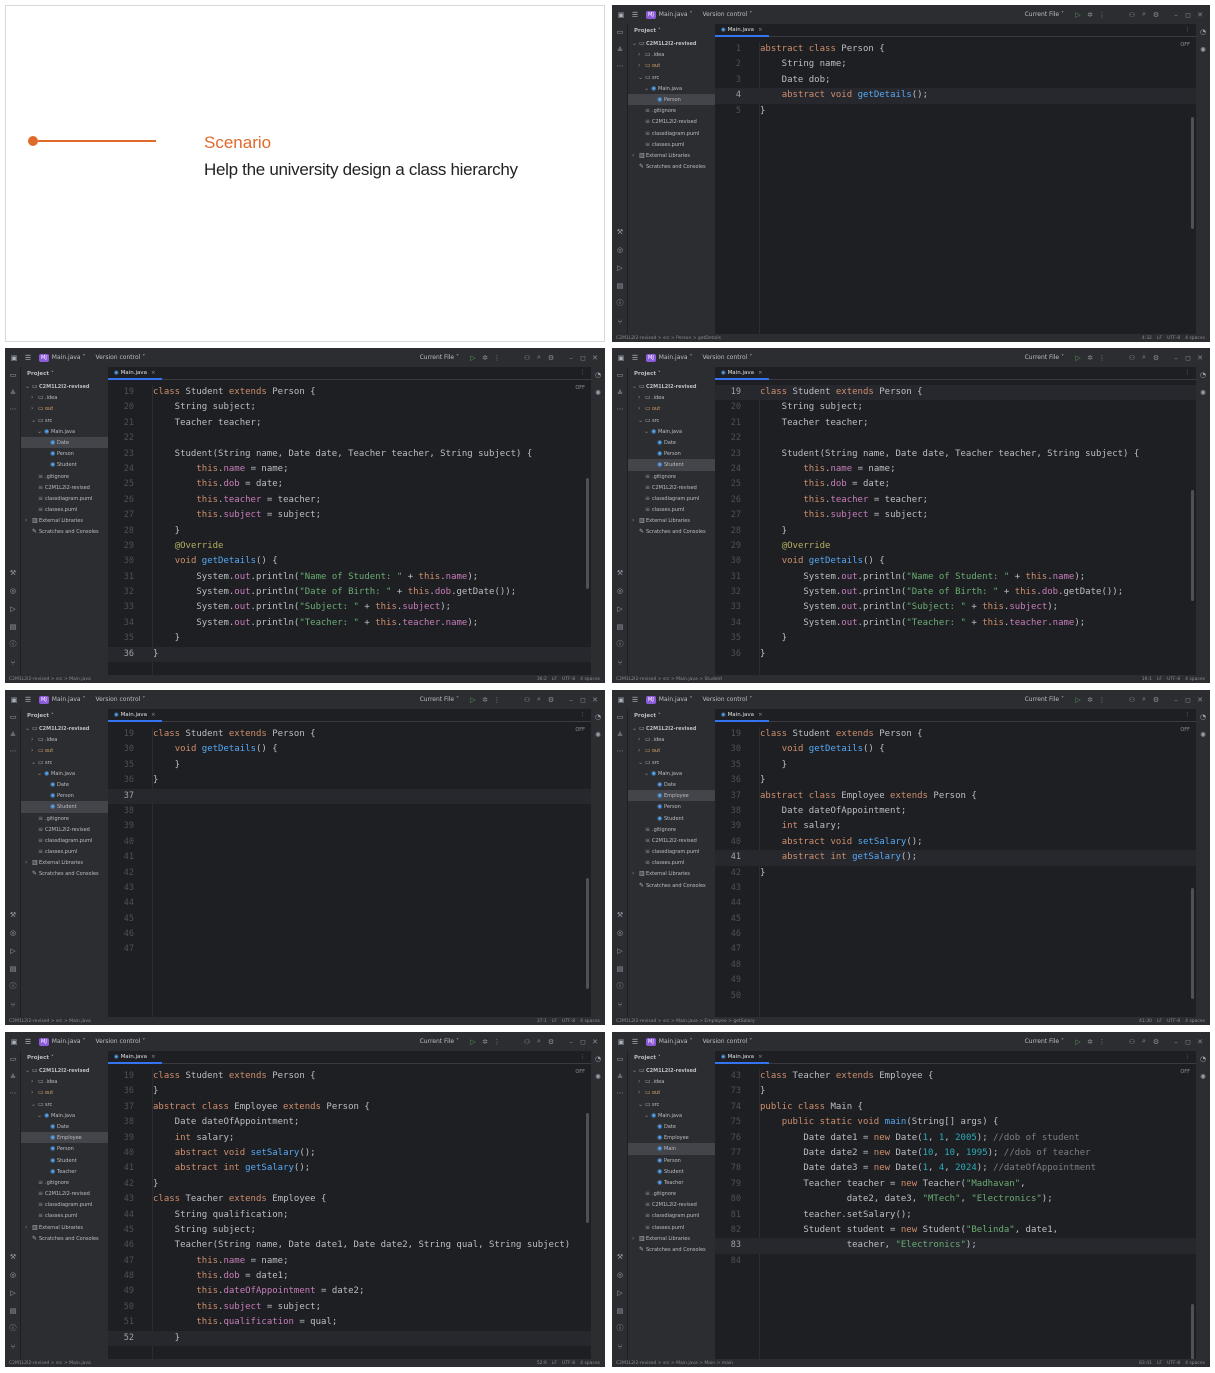 The height and width of the screenshot is (1373, 1215). I want to click on build-icon: ⚒, so click(13, 1257).